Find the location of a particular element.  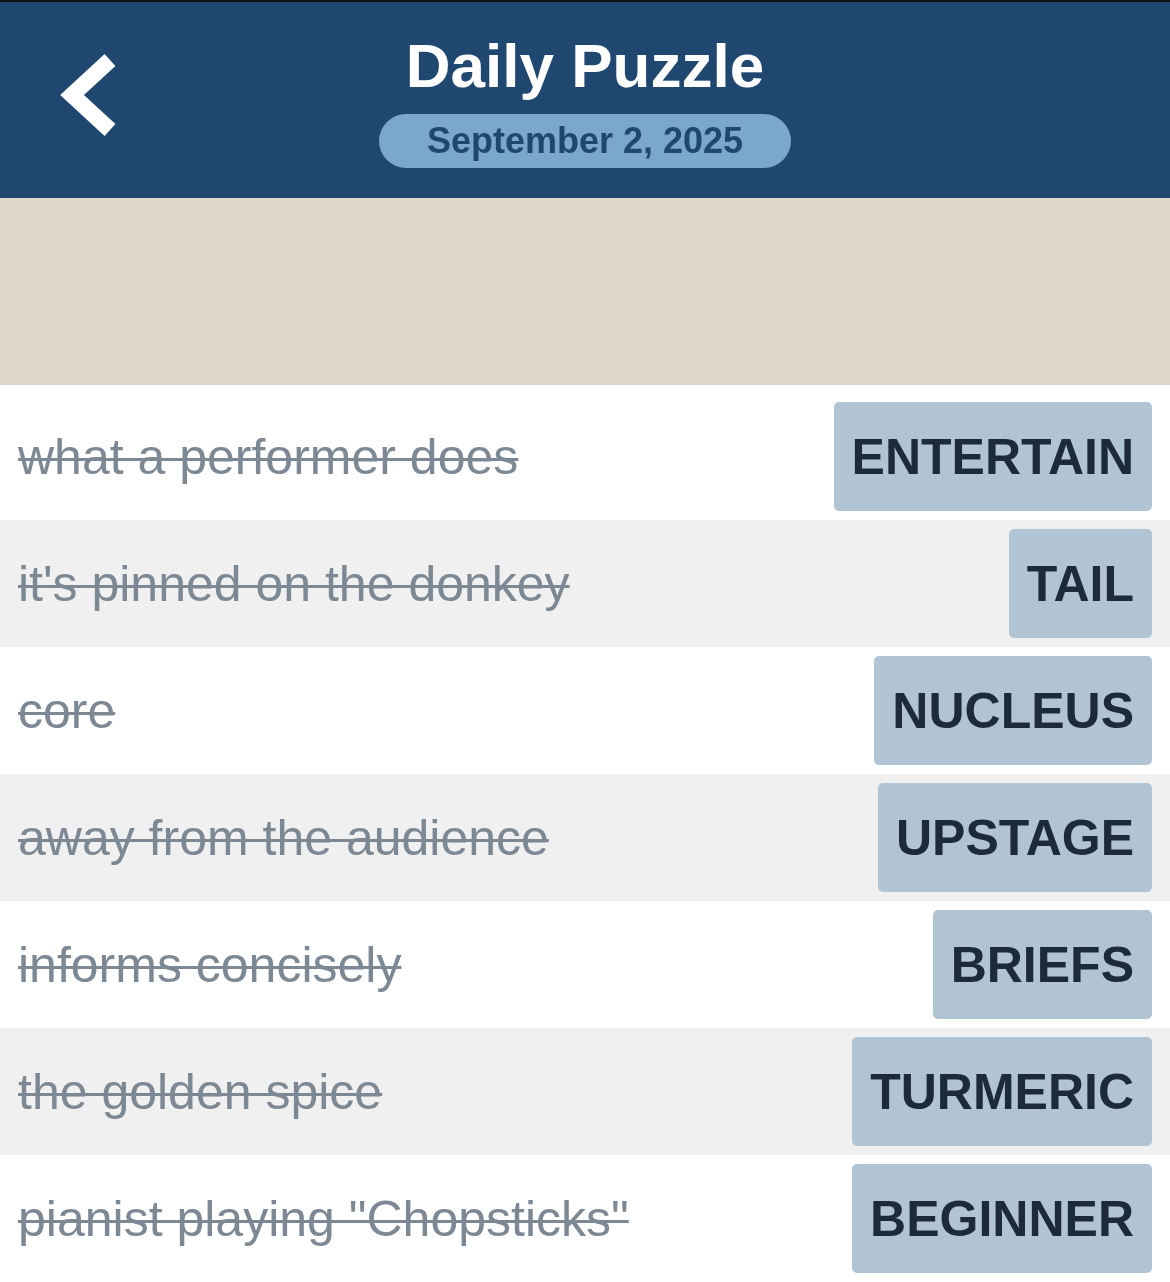

answer-button: TAIL is located at coordinates (1080, 583).